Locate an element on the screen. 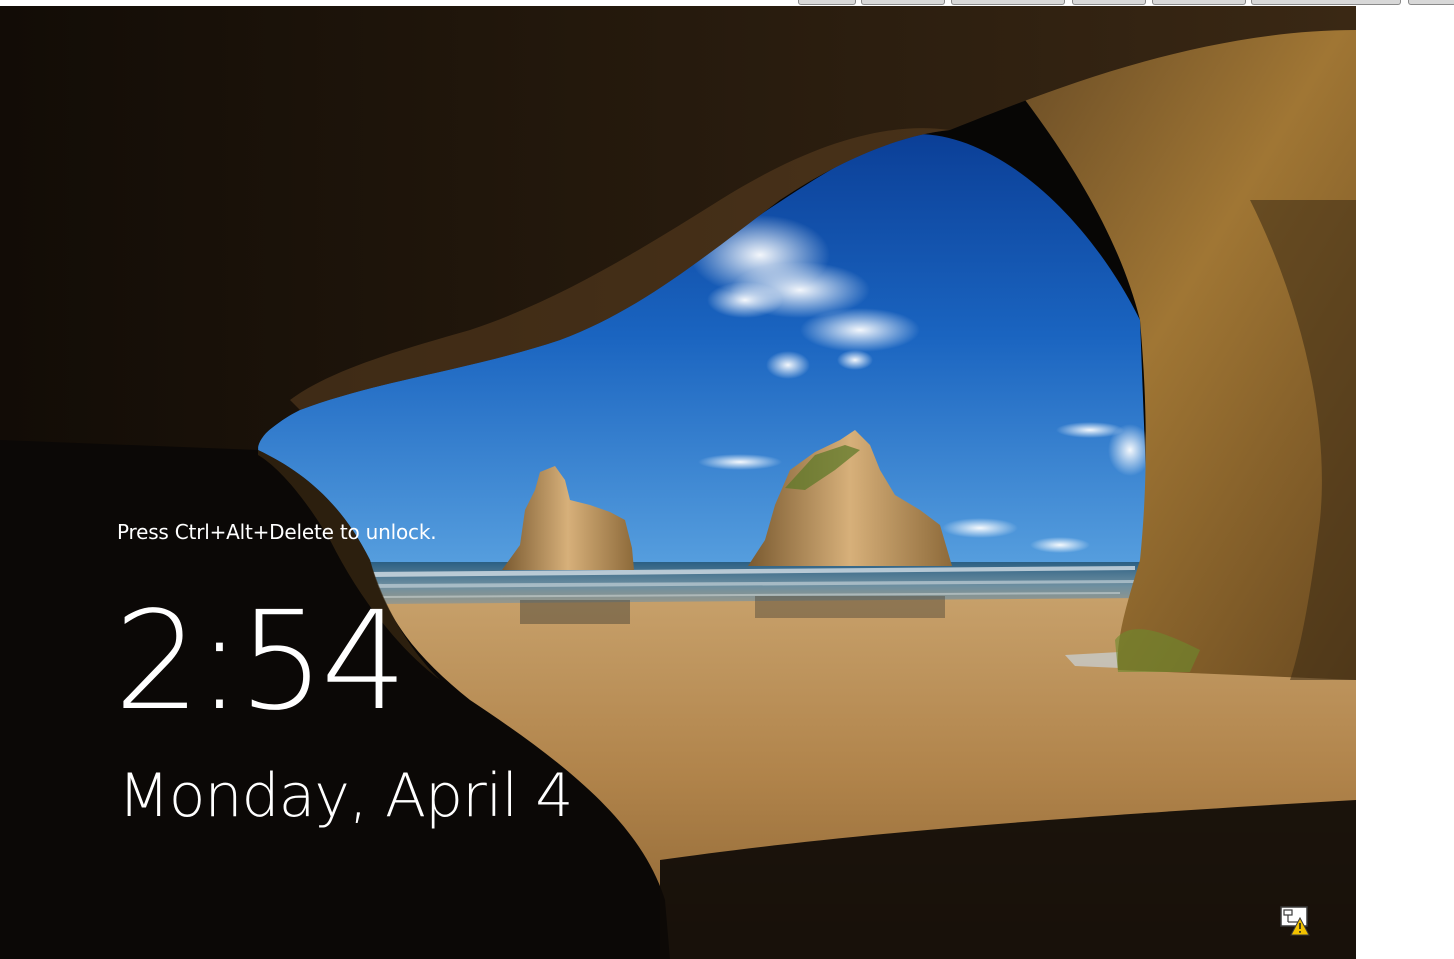 This screenshot has width=1454, height=959. lock-screen-time: 2:54 is located at coordinates (260, 662).